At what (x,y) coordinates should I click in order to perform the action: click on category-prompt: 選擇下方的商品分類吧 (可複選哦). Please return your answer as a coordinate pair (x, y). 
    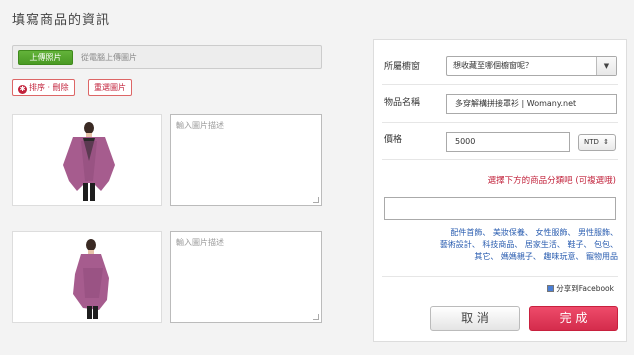
    Looking at the image, I should click on (551, 181).